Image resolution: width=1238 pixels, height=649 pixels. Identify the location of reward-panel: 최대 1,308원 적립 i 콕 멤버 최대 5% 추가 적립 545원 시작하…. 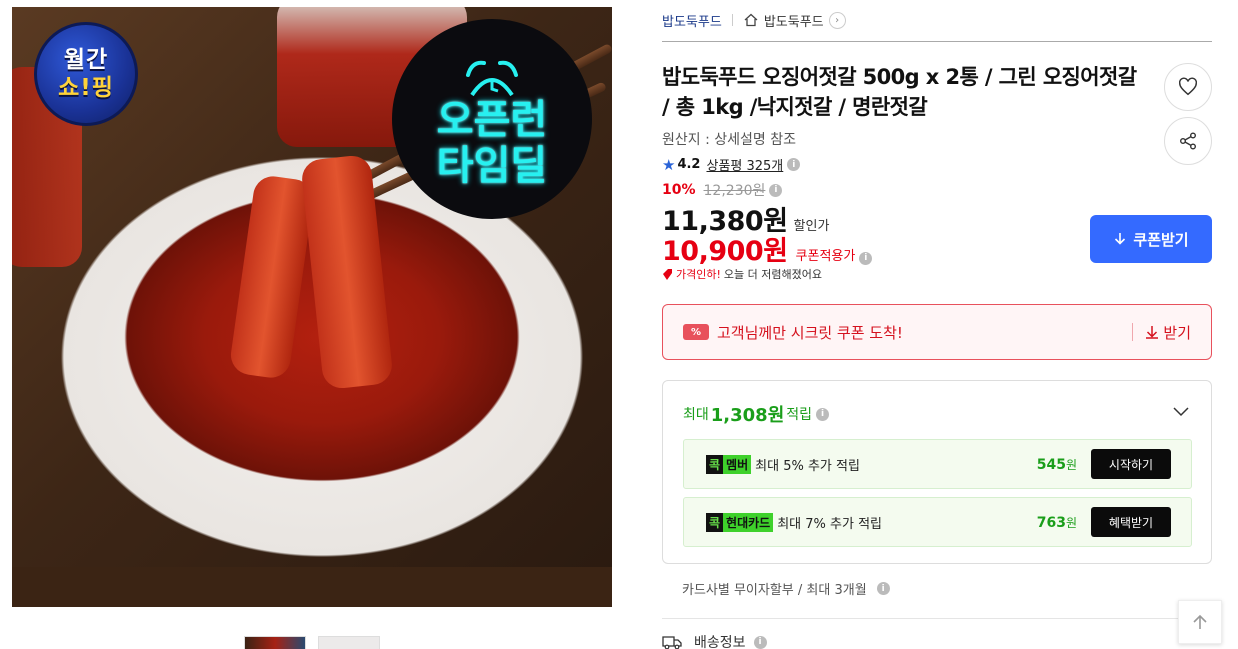
(937, 472).